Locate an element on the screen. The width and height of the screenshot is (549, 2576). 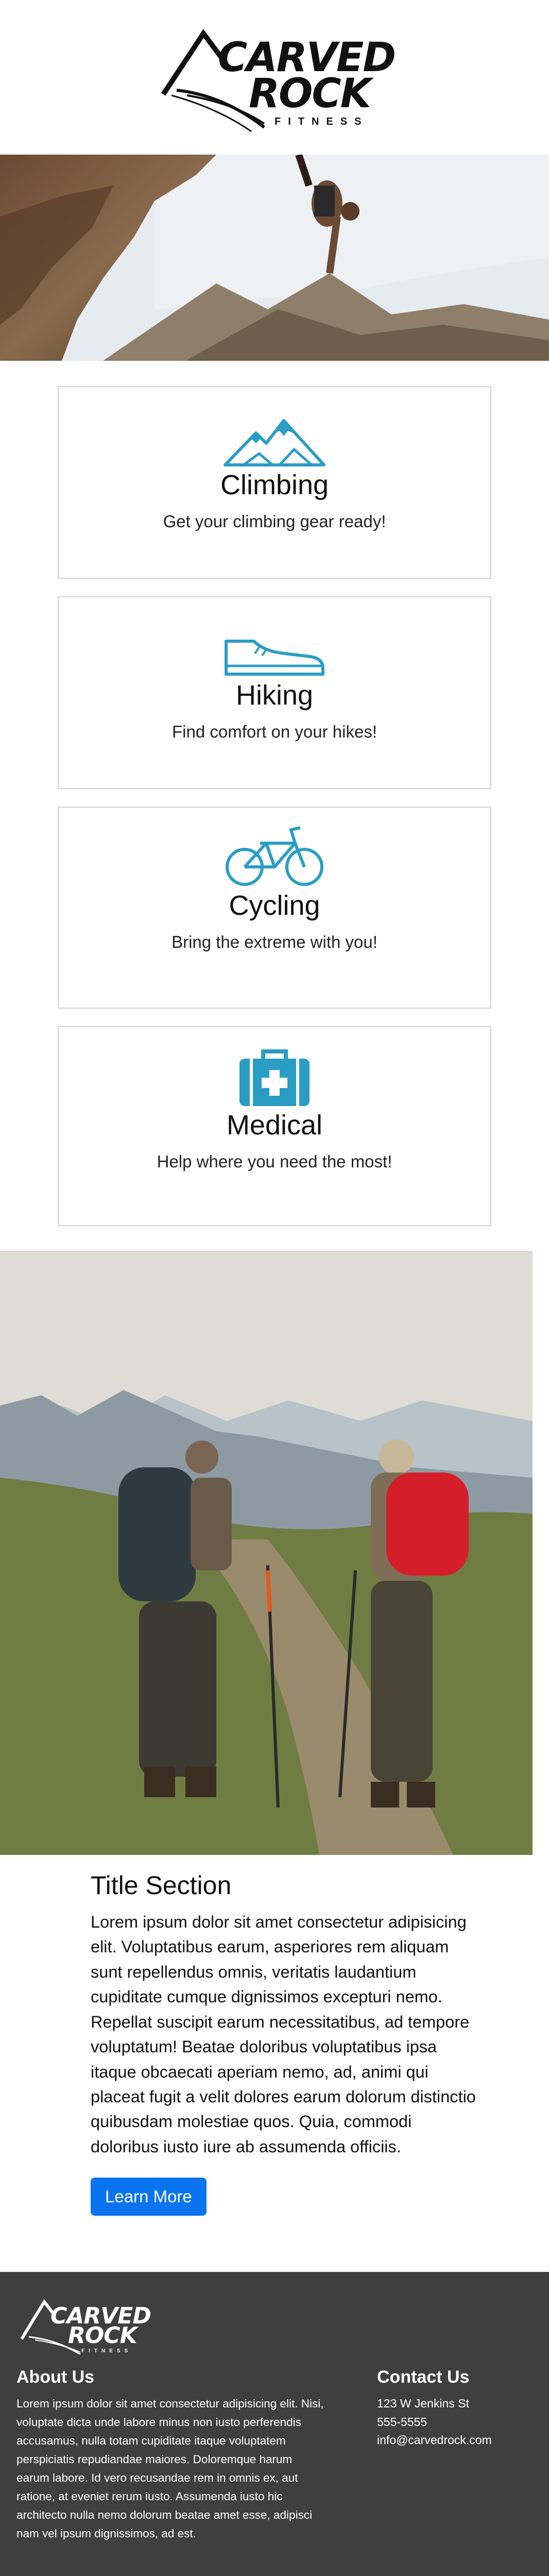
footer-logo-tagline: FITNESS is located at coordinates (106, 2351).